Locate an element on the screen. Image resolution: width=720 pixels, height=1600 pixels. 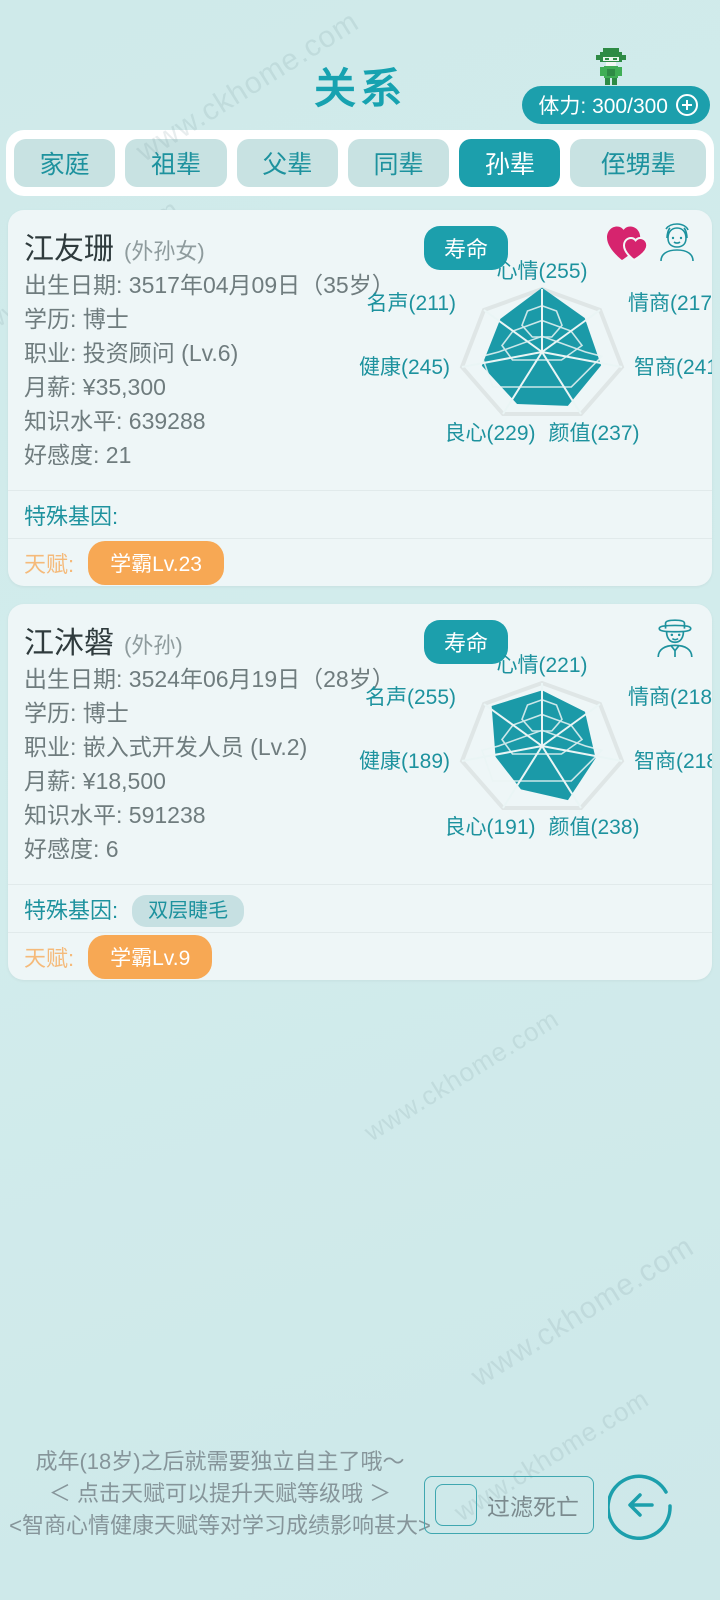
radar-label-eq: 情商(217) is located at coordinates (670, 303).